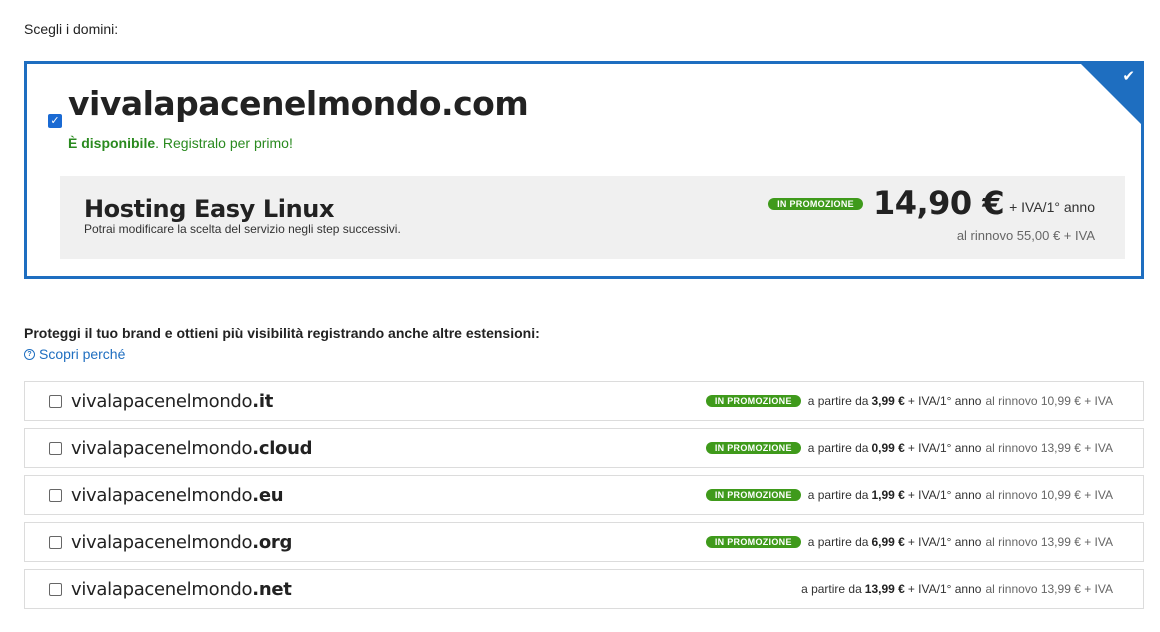 The width and height of the screenshot is (1160, 632). What do you see at coordinates (268, 495) in the screenshot?
I see `extension-tld: .eu` at bounding box center [268, 495].